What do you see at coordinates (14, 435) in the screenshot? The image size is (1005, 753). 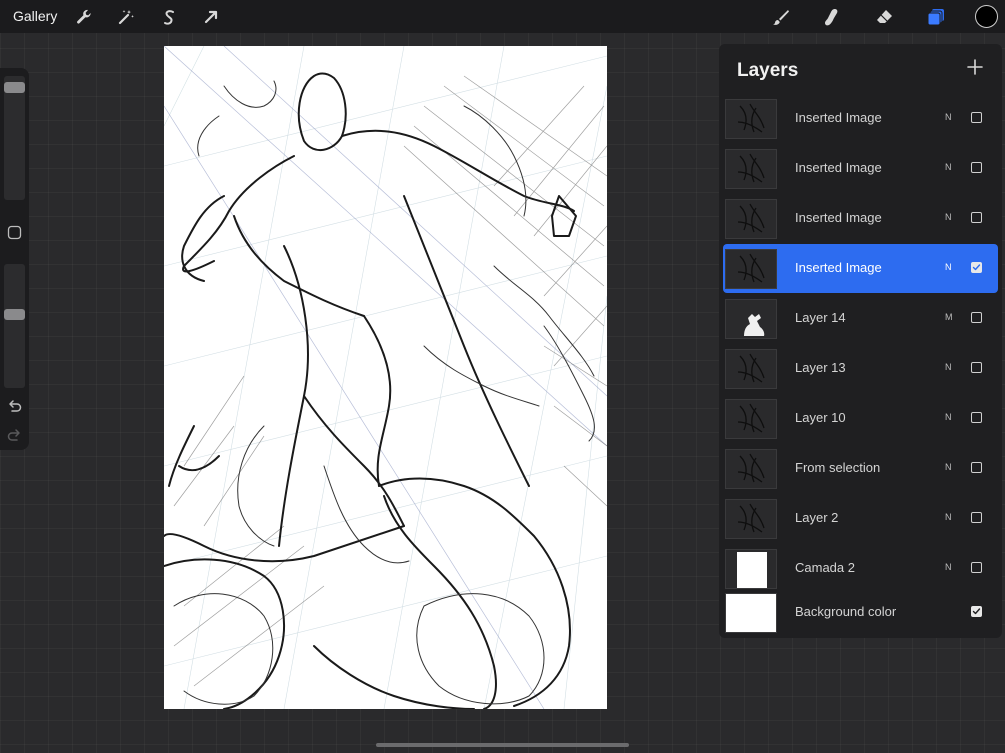 I see `redo-icon` at bounding box center [14, 435].